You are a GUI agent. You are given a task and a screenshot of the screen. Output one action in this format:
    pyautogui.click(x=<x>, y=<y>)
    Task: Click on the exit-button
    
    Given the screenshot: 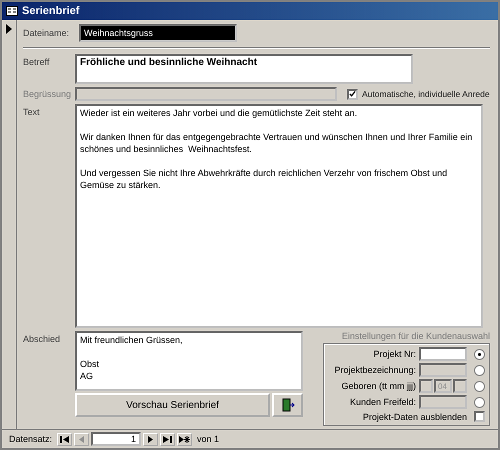 What is the action you would take?
    pyautogui.click(x=287, y=405)
    